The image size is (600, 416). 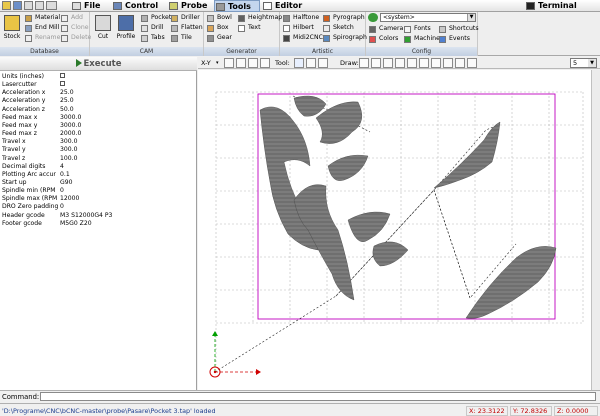 What do you see at coordinates (299, 63) in the screenshot?
I see `select-tool-icon` at bounding box center [299, 63].